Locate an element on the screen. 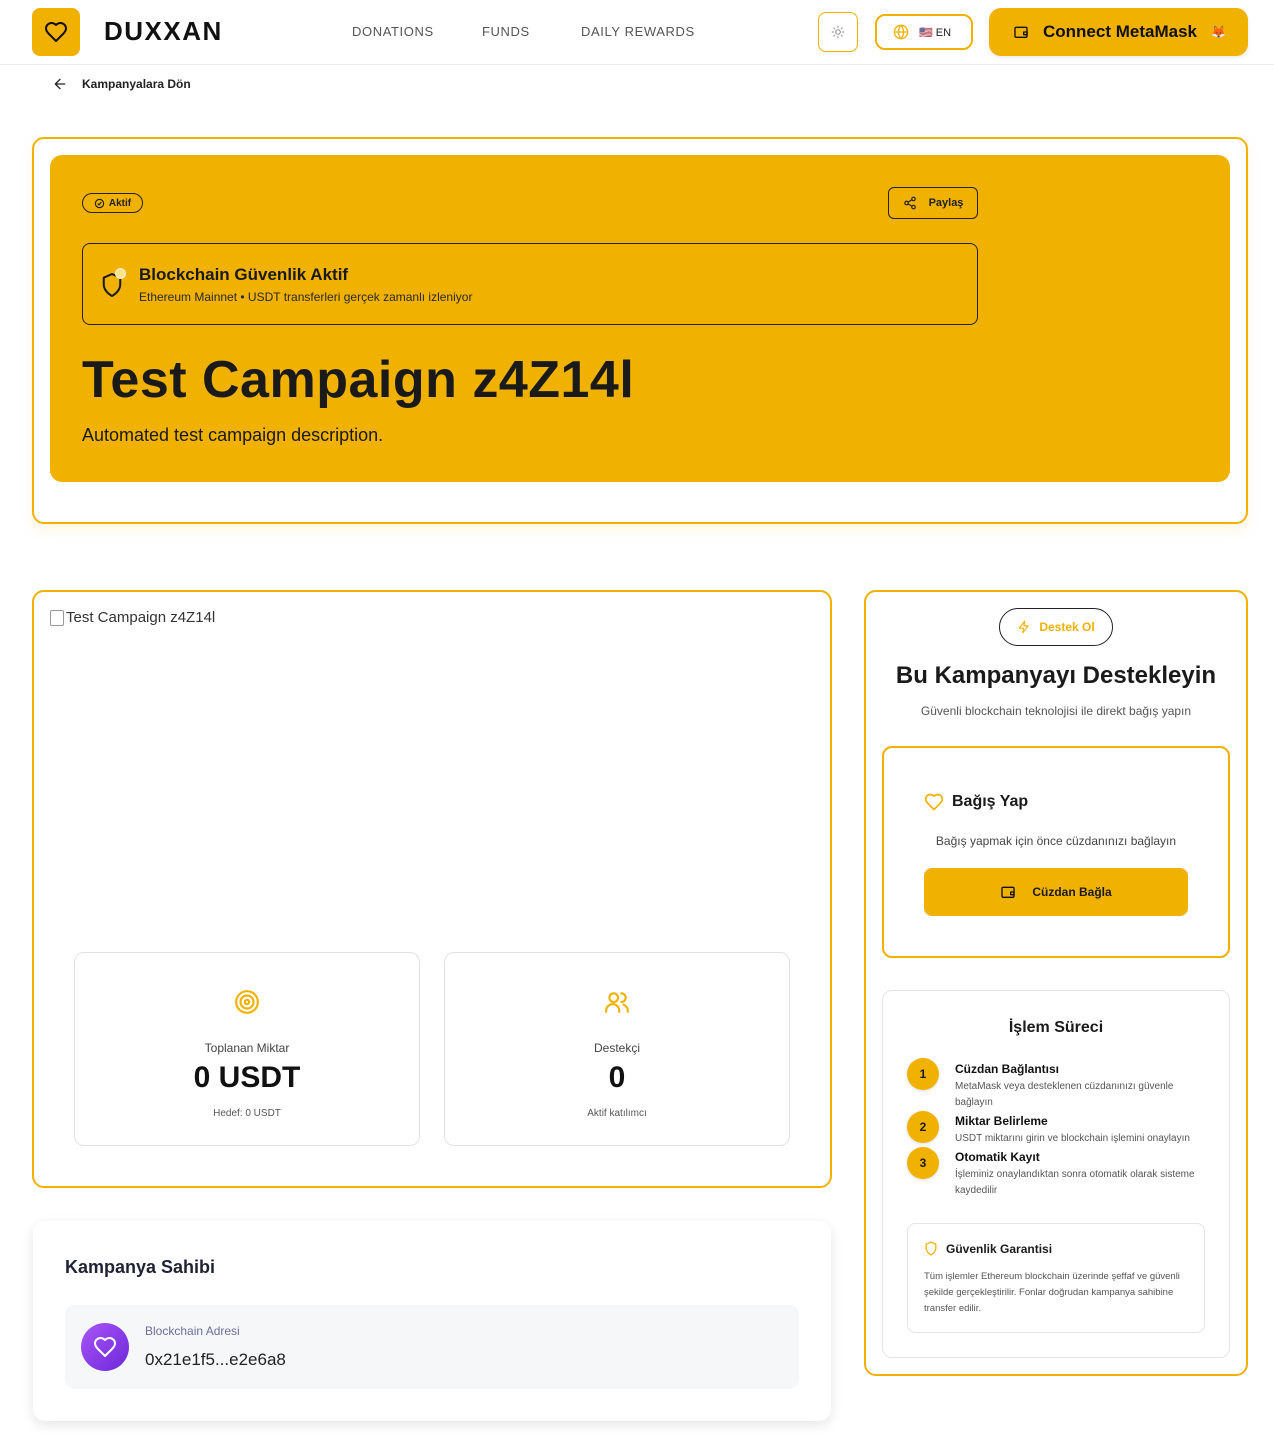 The height and width of the screenshot is (1454, 1274). share-button: Paylaş is located at coordinates (933, 203).